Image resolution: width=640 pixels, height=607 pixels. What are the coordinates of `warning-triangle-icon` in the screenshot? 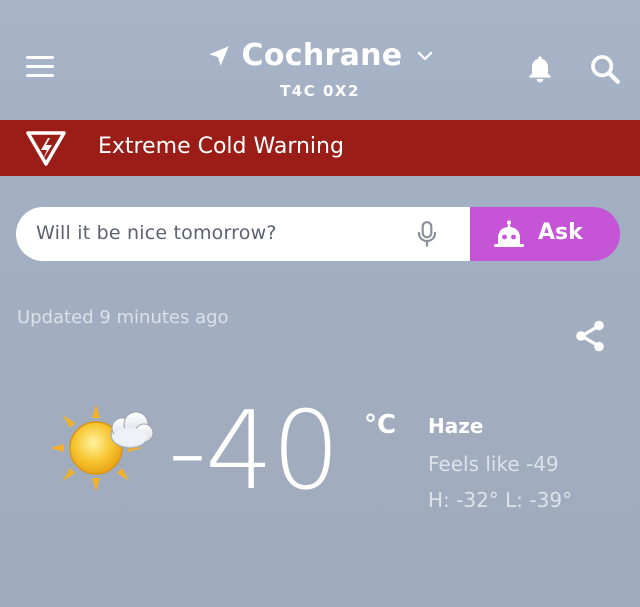 It's located at (46, 148).